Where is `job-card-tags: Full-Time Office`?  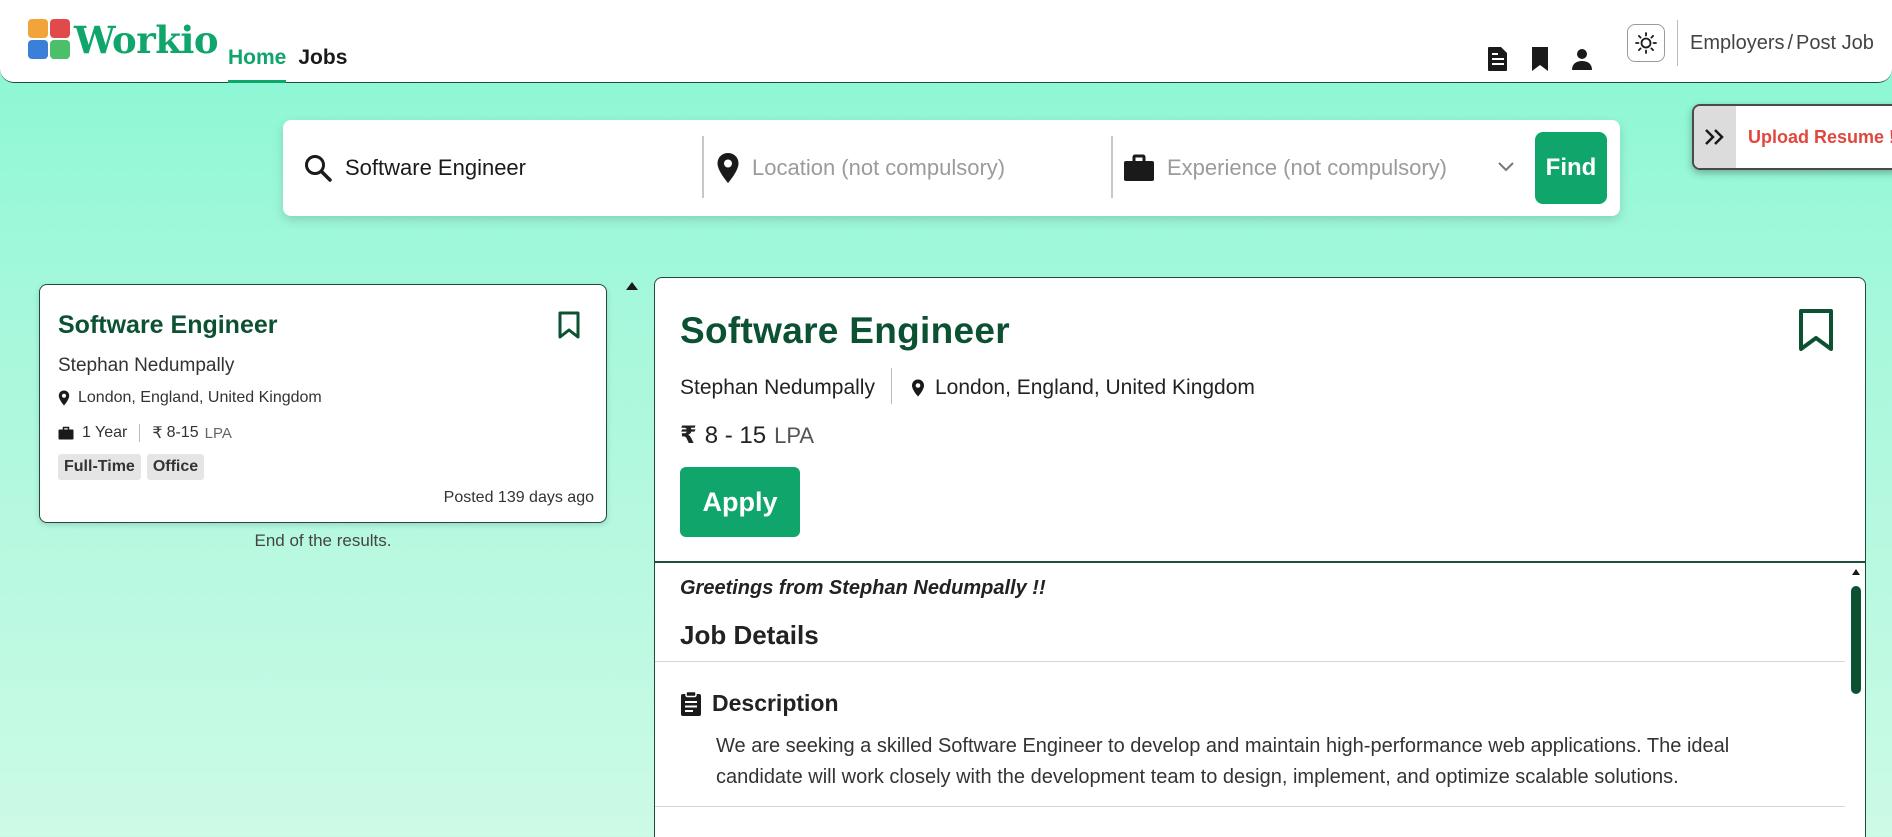 job-card-tags: Full-Time Office is located at coordinates (131, 467).